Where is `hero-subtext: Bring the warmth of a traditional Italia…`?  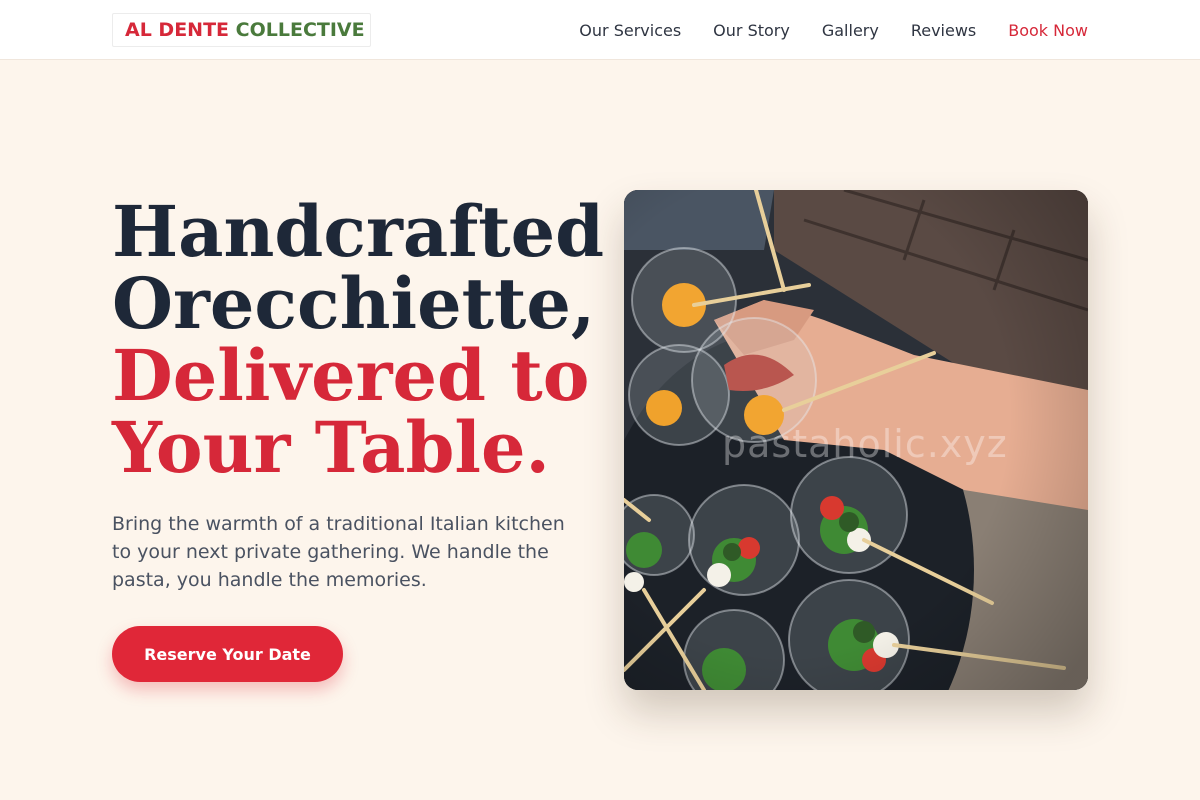 hero-subtext: Bring the warmth of a traditional Italia… is located at coordinates (338, 552).